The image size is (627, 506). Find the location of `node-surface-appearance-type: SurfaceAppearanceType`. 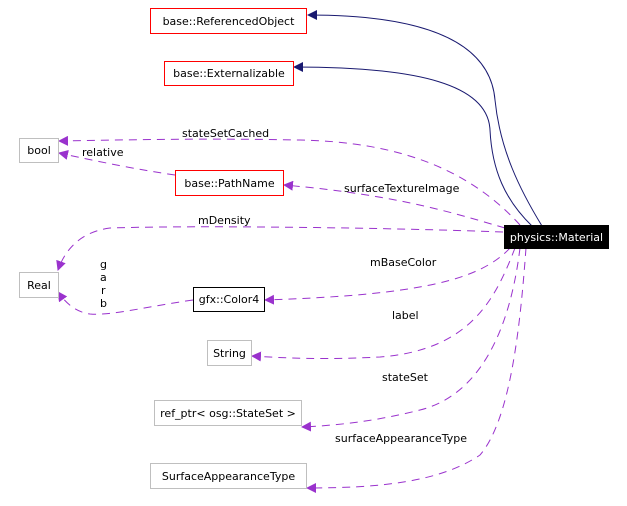

node-surface-appearance-type: SurfaceAppearanceType is located at coordinates (228, 476).